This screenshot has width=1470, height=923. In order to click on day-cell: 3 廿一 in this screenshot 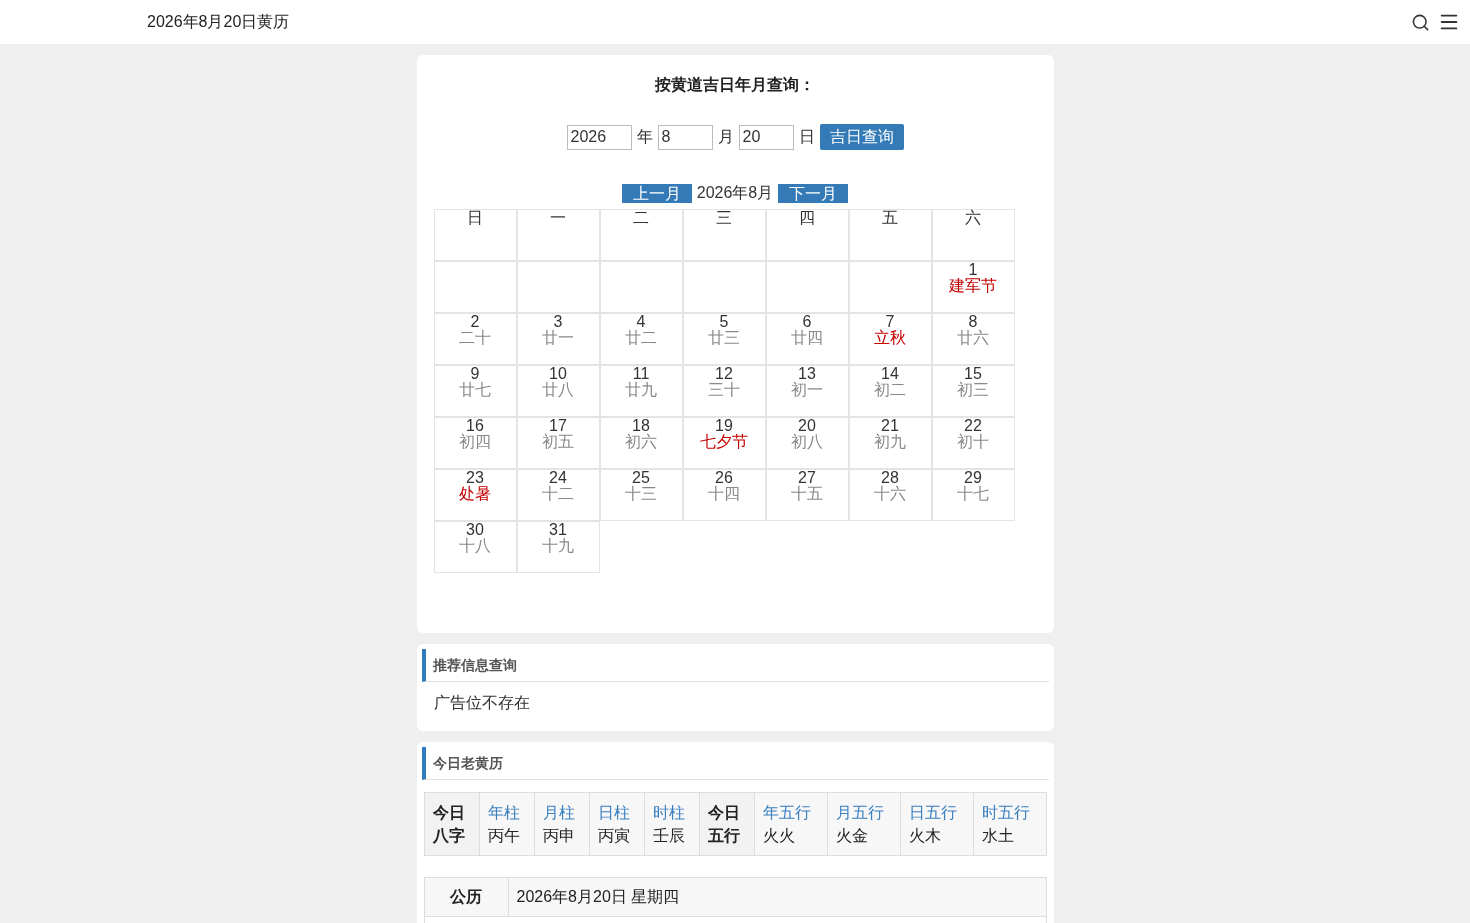, I will do `click(558, 339)`.